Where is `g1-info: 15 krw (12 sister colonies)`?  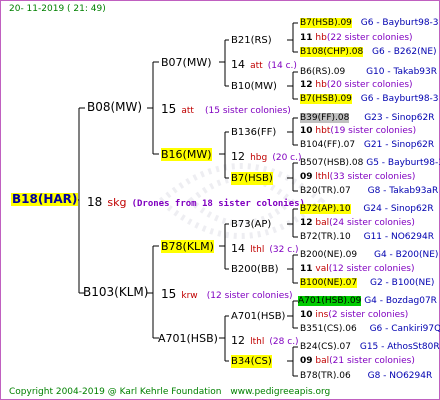
g1-info: 15 krw (12 sister colonies) is located at coordinates (226, 294).